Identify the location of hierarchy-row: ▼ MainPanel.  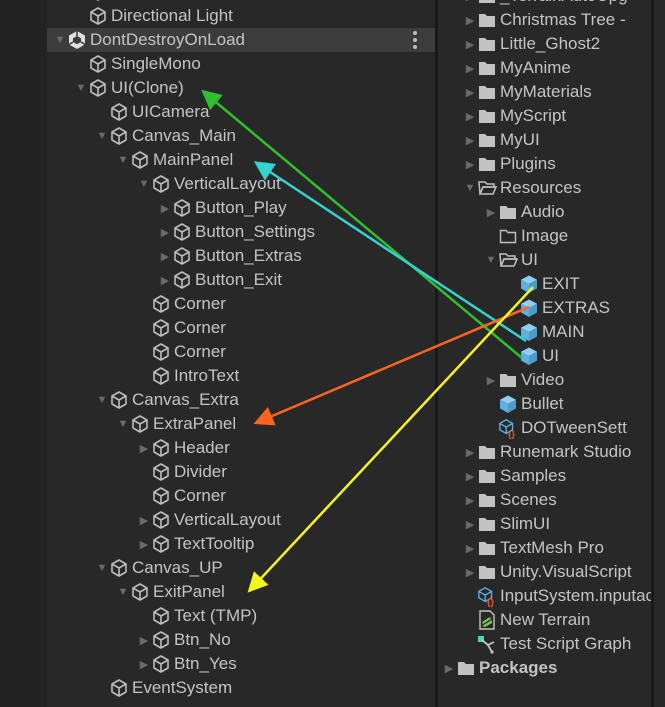
(217, 160).